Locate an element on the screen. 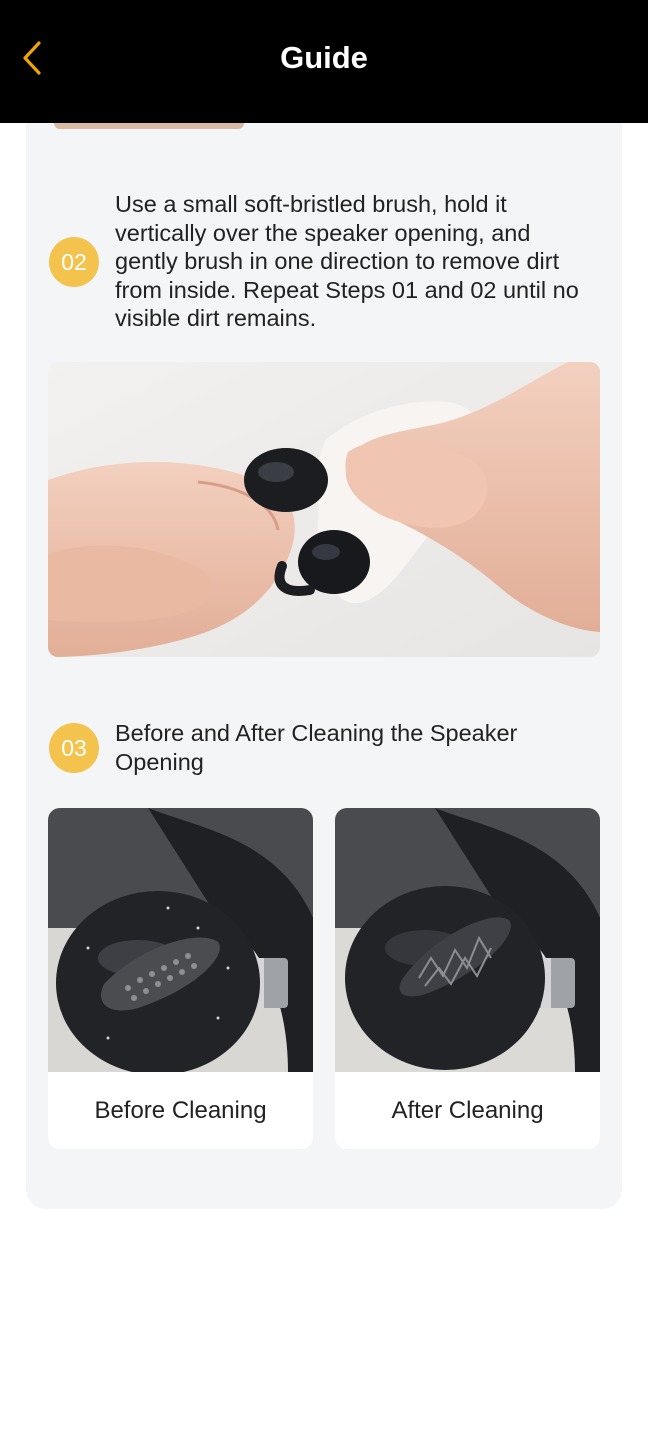 The height and width of the screenshot is (1446, 648). after-cleaning-label: After Cleaning is located at coordinates (467, 1110).